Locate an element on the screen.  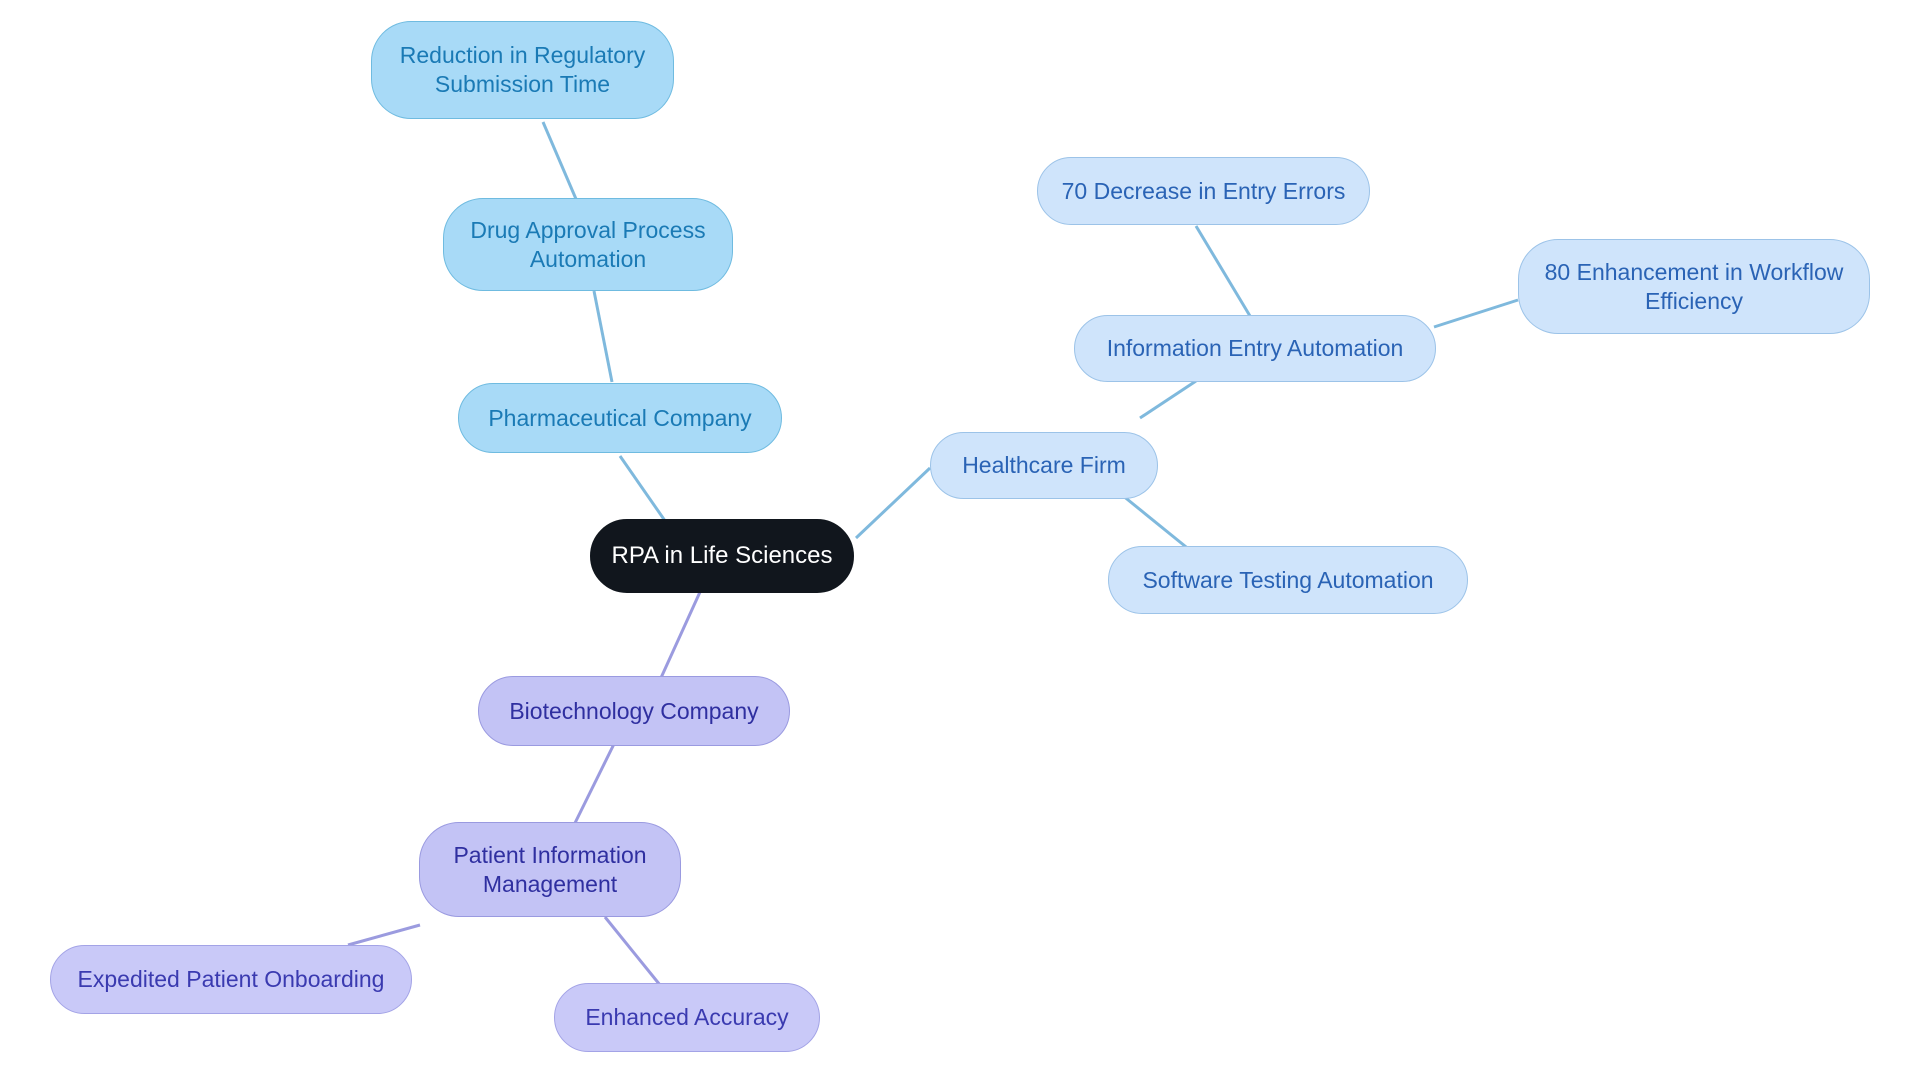
node-pharmaceutical-company: Pharmaceutical Company is located at coordinates (620, 418).